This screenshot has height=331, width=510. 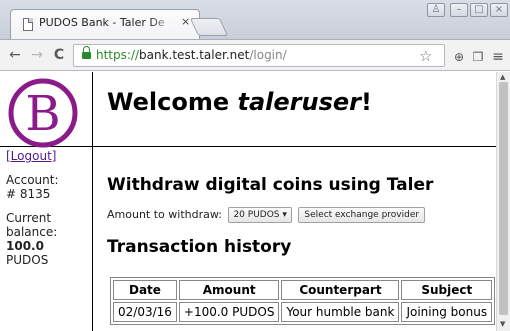 I want to click on column-header-date: Date, so click(x=145, y=290).